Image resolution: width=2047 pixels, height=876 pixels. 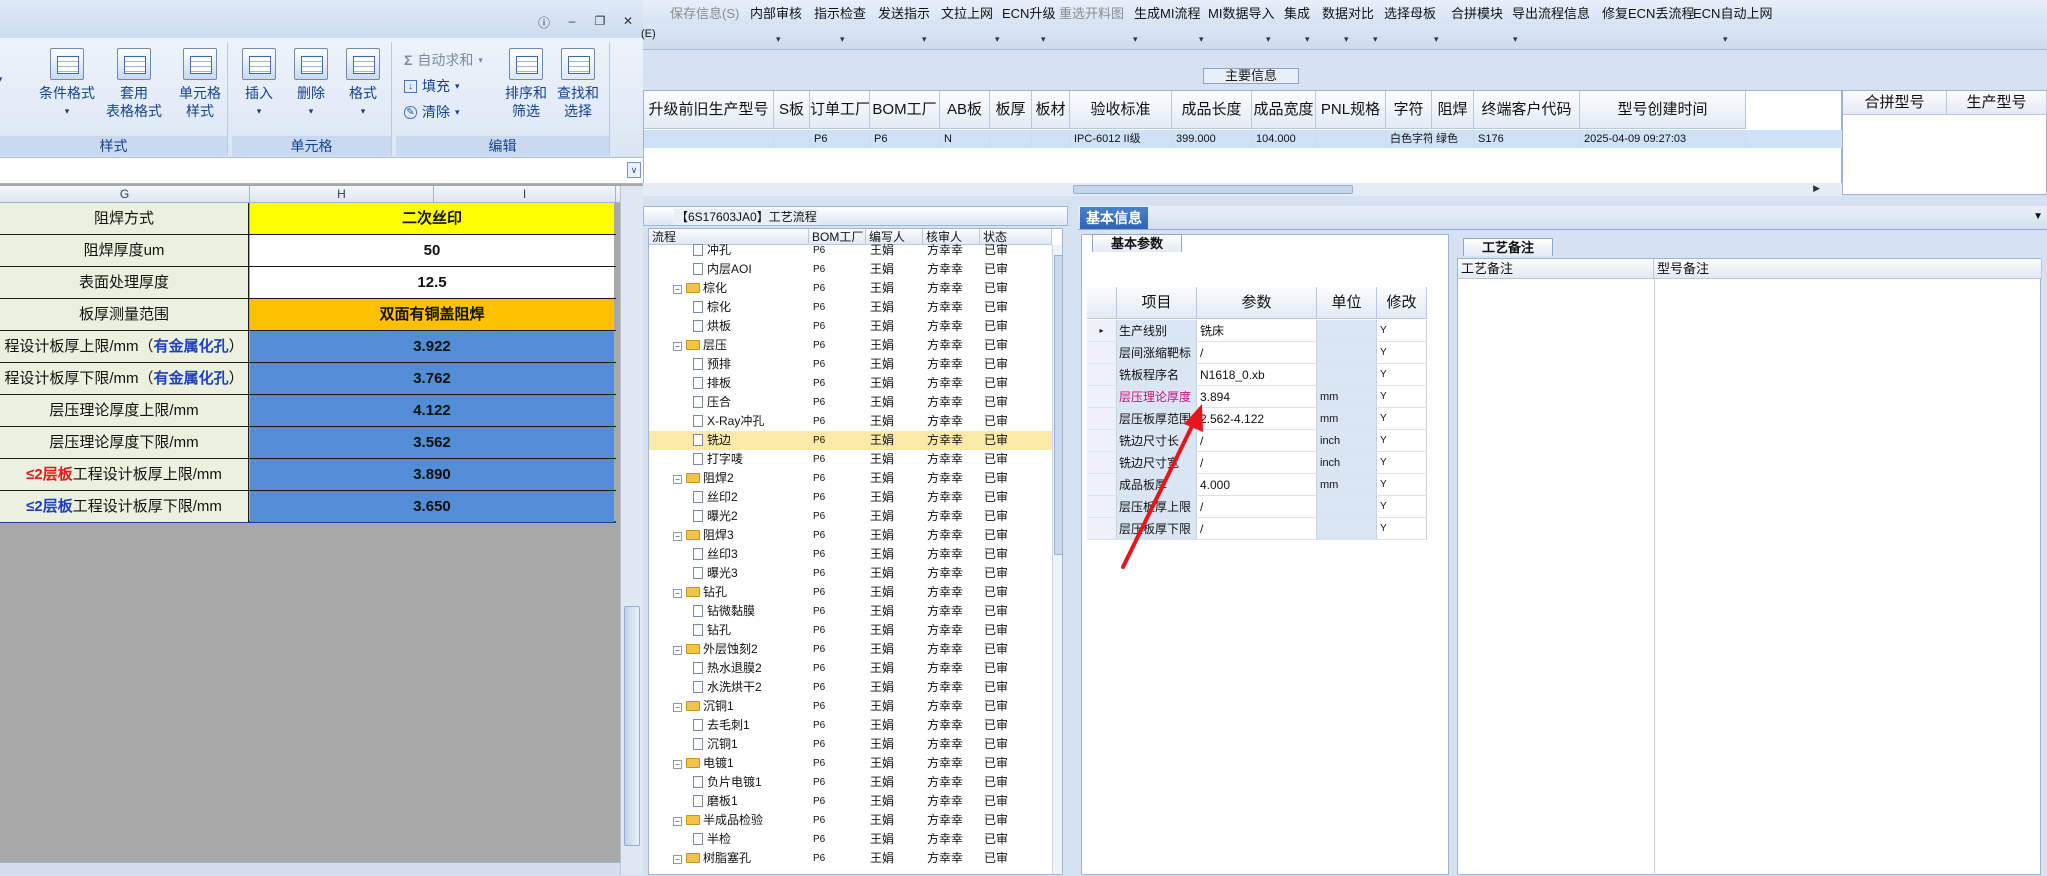 What do you see at coordinates (1212, 110) in the screenshot?
I see `column-header: 成品长度` at bounding box center [1212, 110].